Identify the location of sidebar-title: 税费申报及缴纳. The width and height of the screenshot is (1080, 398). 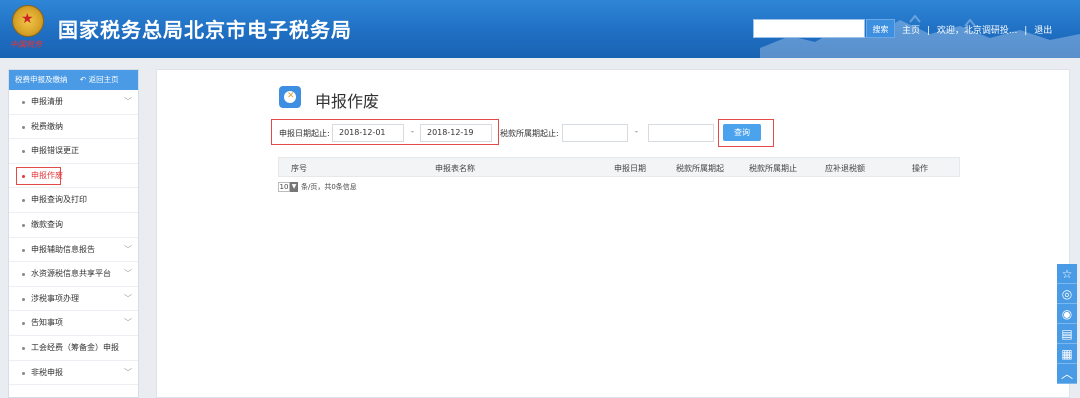
(41, 79).